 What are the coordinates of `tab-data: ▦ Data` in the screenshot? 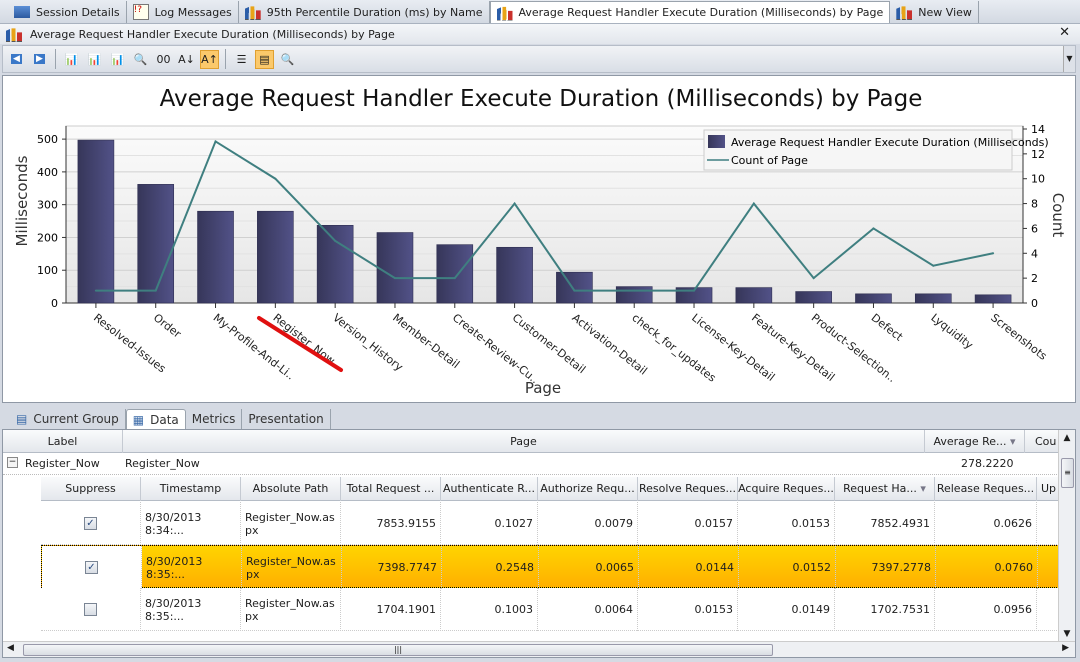 It's located at (155, 419).